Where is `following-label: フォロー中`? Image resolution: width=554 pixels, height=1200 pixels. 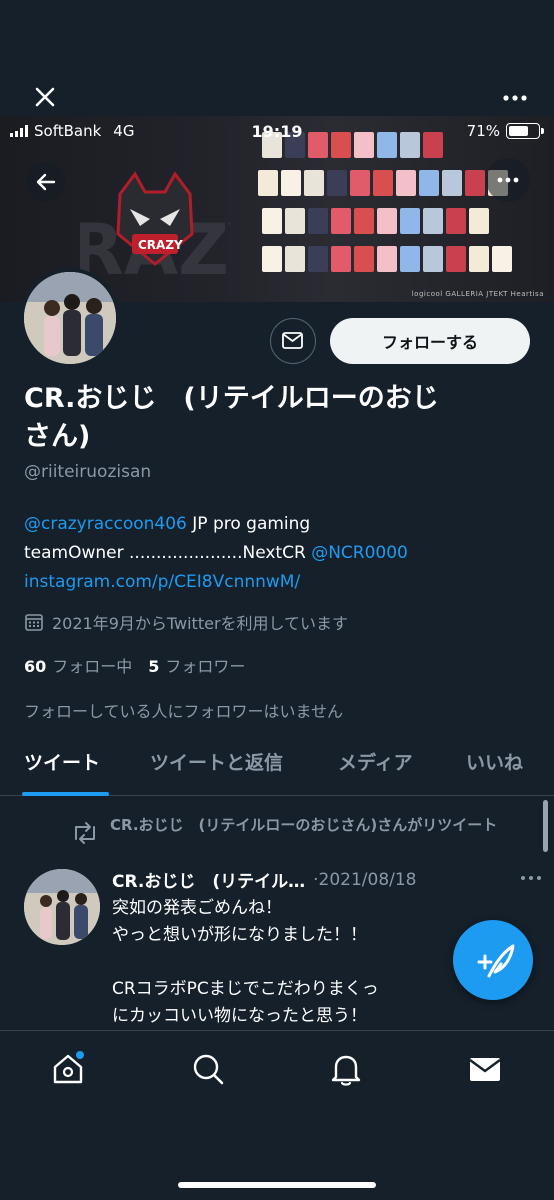 following-label: フォロー中 is located at coordinates (92, 666).